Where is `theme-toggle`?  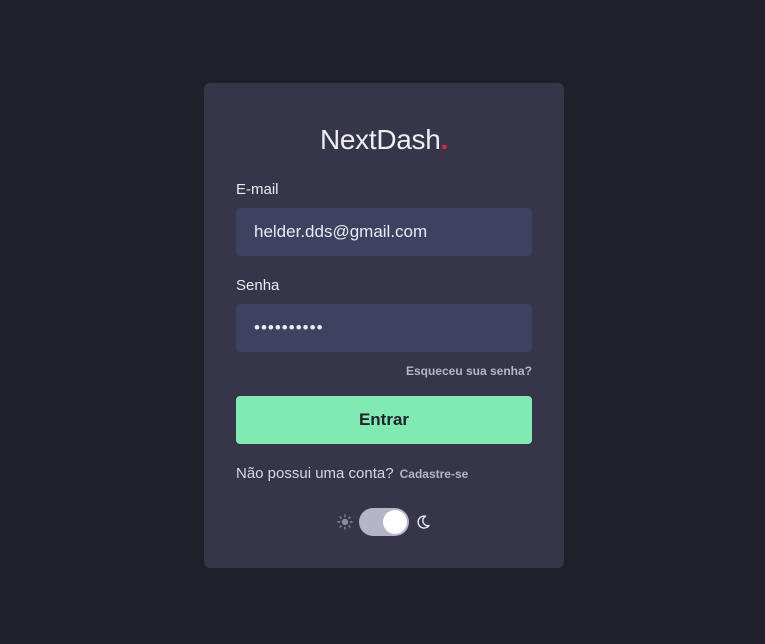 theme-toggle is located at coordinates (384, 522).